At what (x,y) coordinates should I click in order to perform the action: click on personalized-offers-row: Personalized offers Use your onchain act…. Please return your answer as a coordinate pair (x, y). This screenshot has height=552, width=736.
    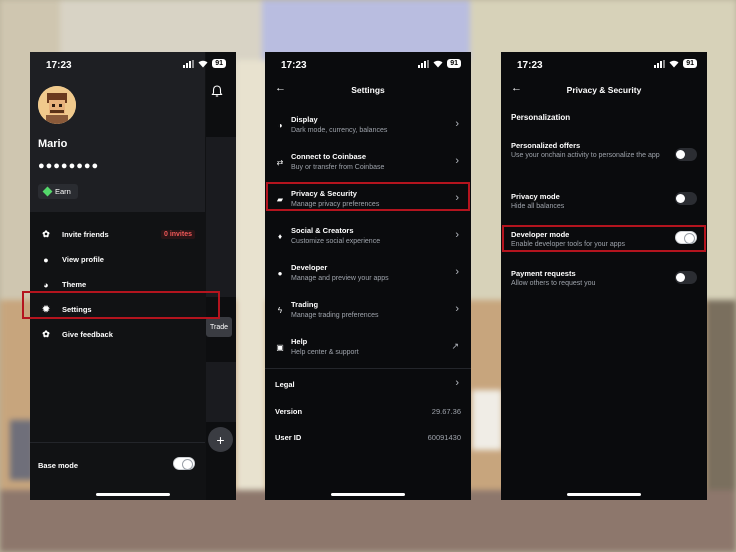
    Looking at the image, I should click on (604, 156).